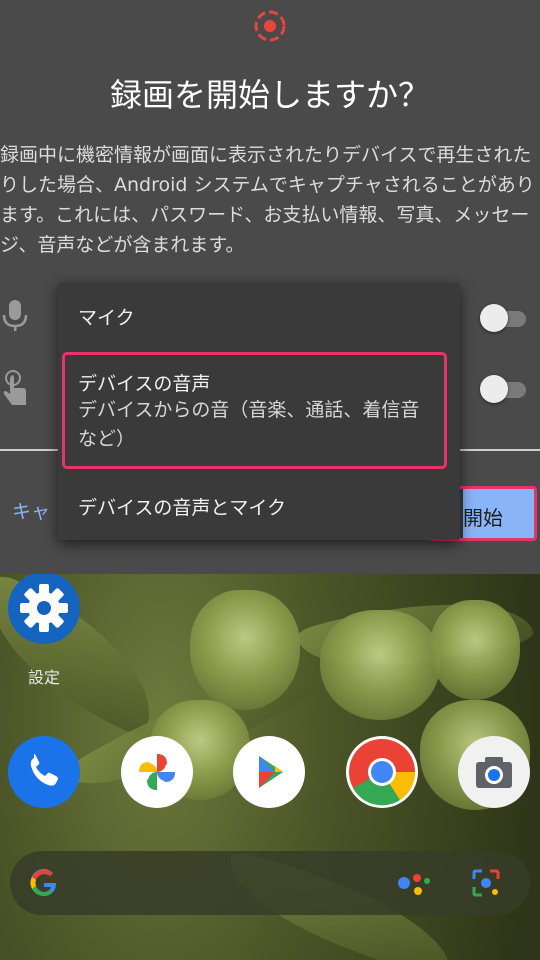 This screenshot has height=960, width=540. What do you see at coordinates (31, 510) in the screenshot?
I see `cancel-button: キャ` at bounding box center [31, 510].